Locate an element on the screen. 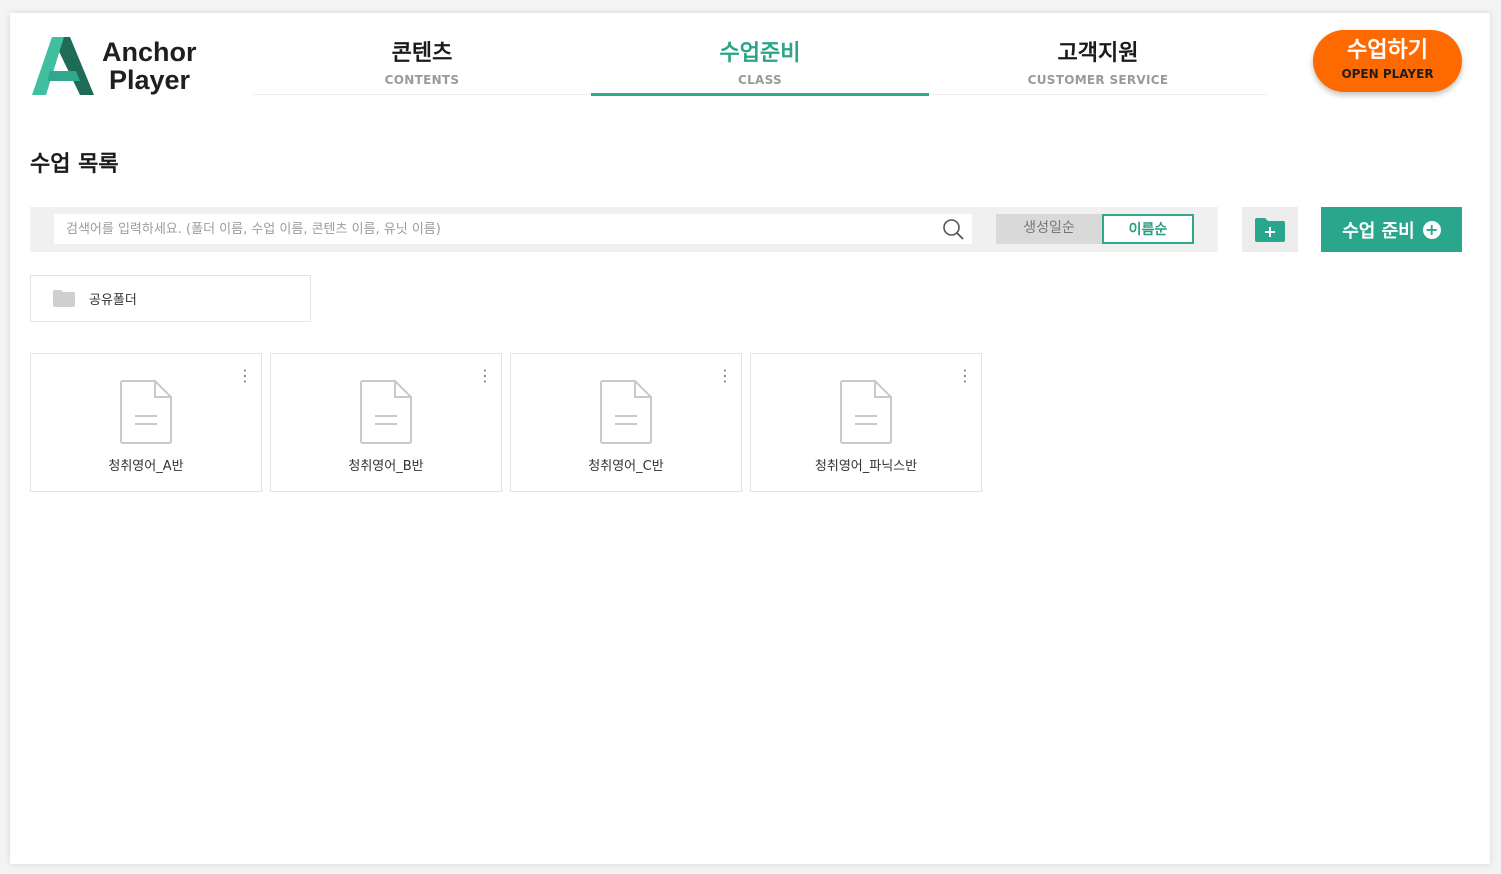 This screenshot has height=874, width=1501. class-card: ⋮ 청취영어_B반 is located at coordinates (386, 422).